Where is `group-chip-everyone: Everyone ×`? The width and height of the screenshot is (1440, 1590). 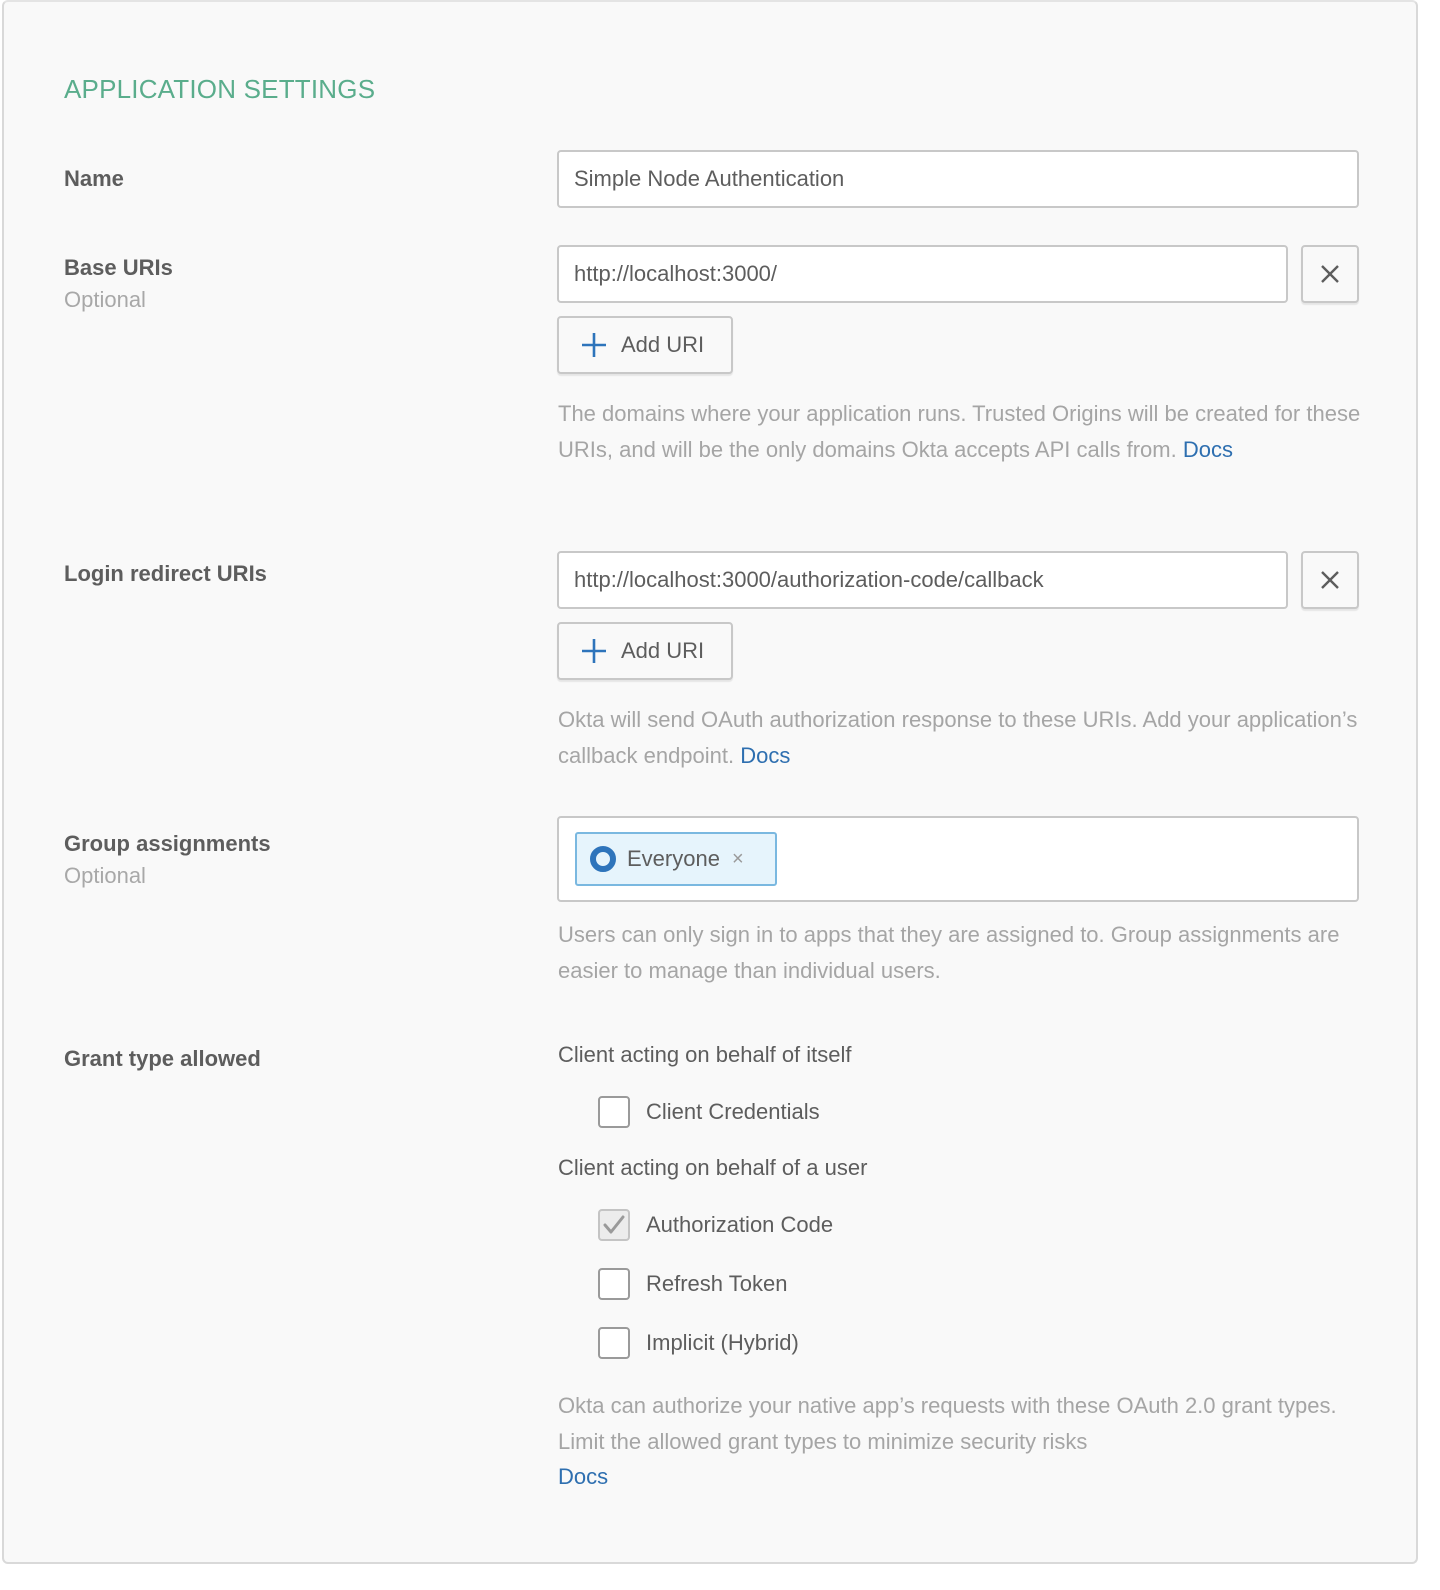 group-chip-everyone: Everyone × is located at coordinates (676, 859).